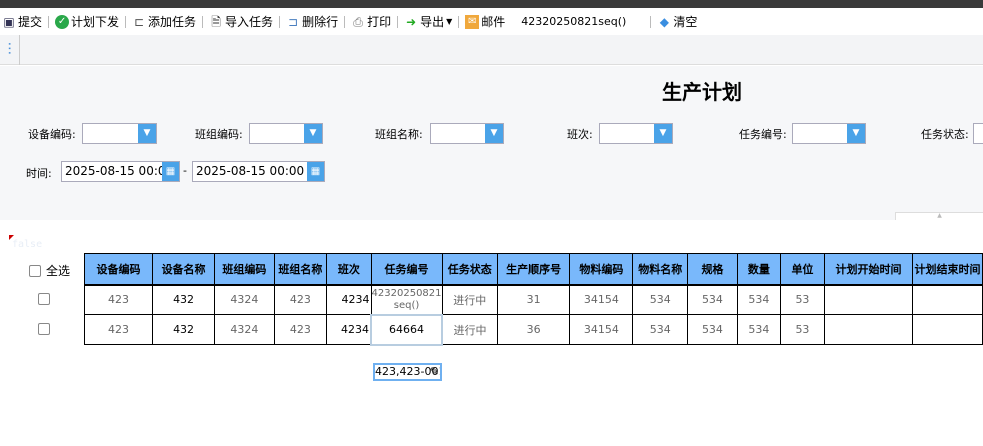 This screenshot has height=446, width=983. What do you see at coordinates (164, 21) in the screenshot?
I see `add-task-button: ⊏ 添加任务` at bounding box center [164, 21].